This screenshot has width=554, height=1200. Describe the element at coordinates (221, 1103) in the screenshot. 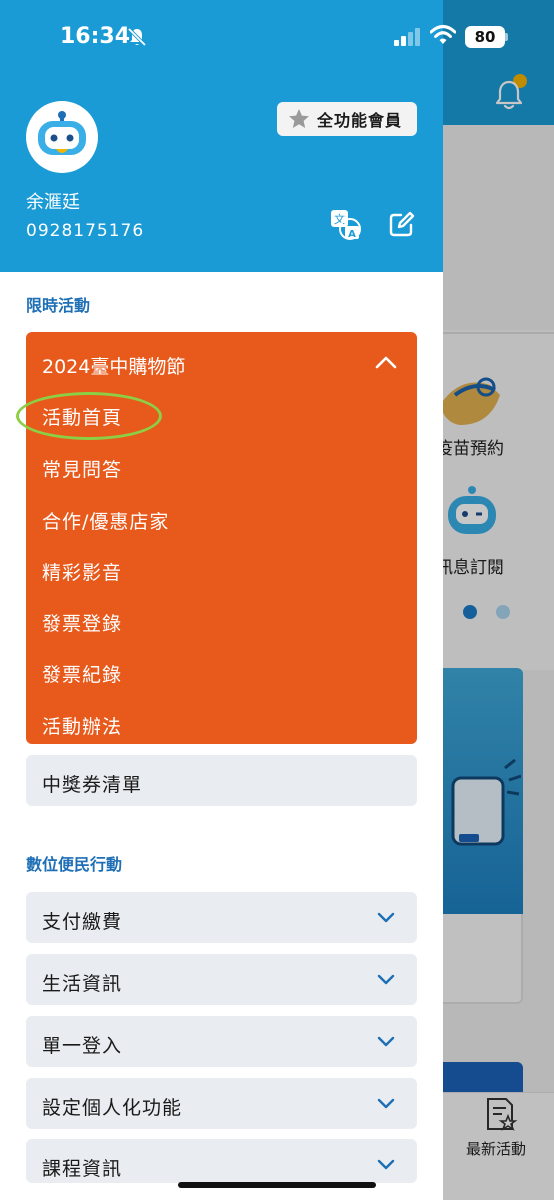

I see `menu-row-personalization: 設定個人化功能` at that location.